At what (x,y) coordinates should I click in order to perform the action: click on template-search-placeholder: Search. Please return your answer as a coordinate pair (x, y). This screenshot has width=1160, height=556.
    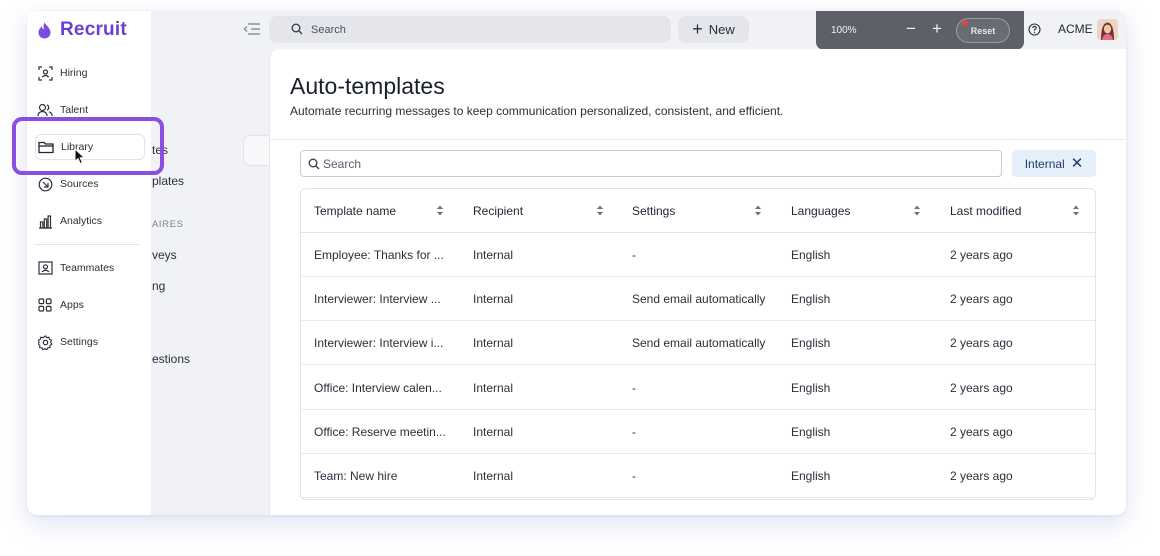
    Looking at the image, I should click on (342, 163).